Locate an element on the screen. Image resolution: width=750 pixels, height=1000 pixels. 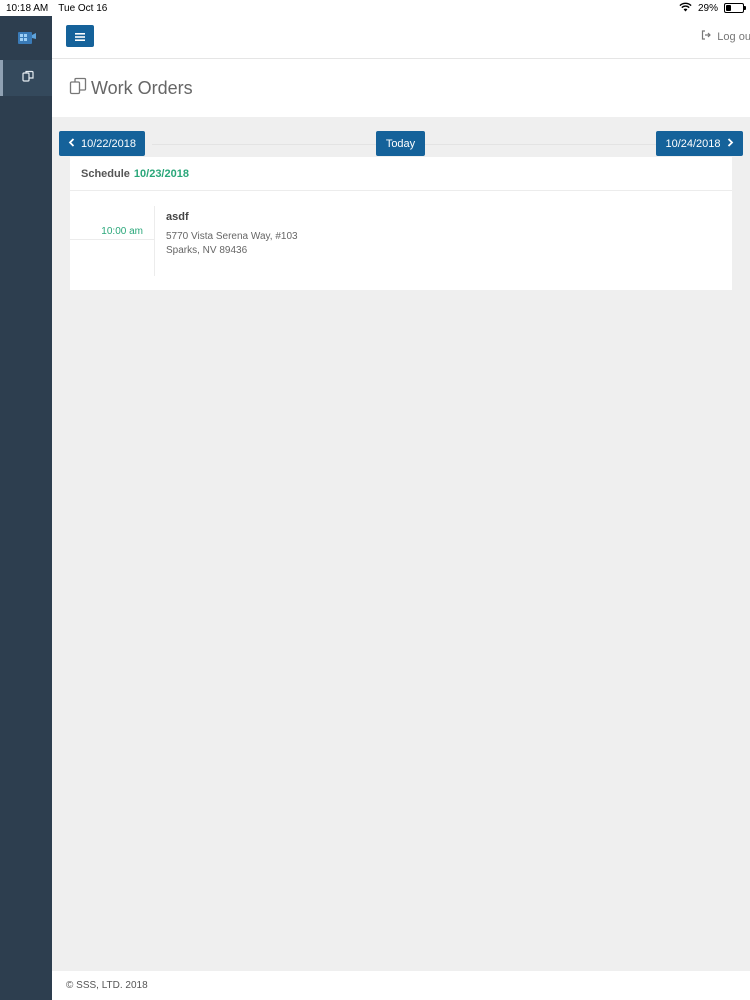
time-divider is located at coordinates (112, 239).